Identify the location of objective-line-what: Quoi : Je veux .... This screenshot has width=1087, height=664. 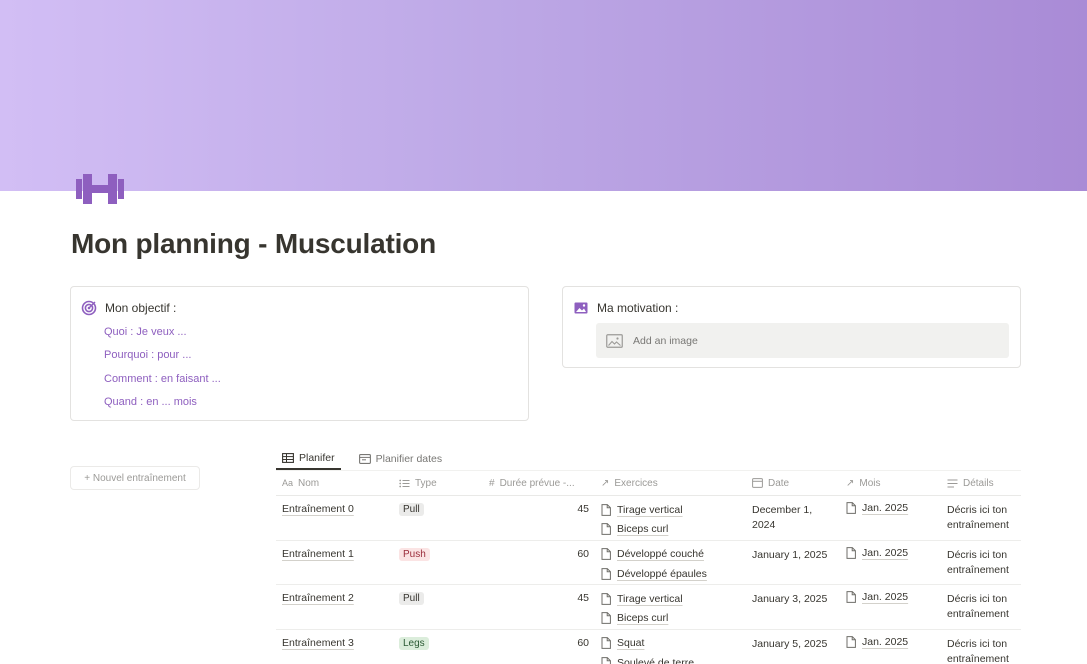
(162, 336).